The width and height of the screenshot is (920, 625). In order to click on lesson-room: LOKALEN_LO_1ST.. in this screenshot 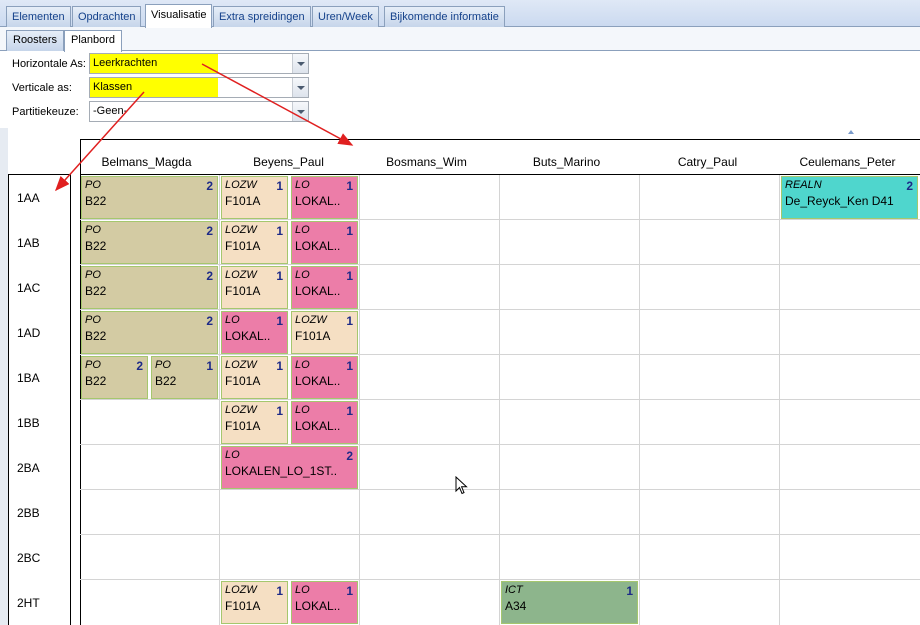, I will do `click(281, 471)`.